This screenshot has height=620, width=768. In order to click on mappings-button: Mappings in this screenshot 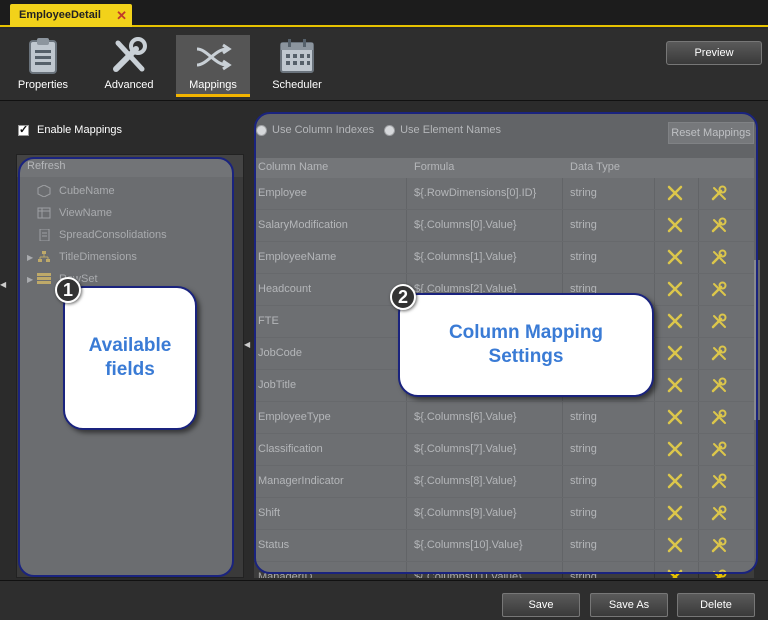, I will do `click(213, 66)`.